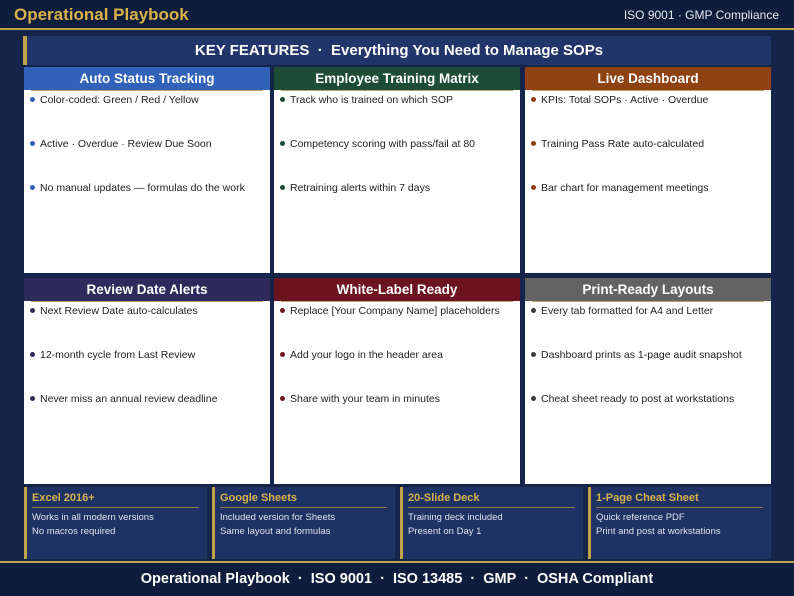 This screenshot has width=794, height=596. Describe the element at coordinates (648, 324) in the screenshot. I see `list-item: Every tab formatted for A4 and Letter` at that location.